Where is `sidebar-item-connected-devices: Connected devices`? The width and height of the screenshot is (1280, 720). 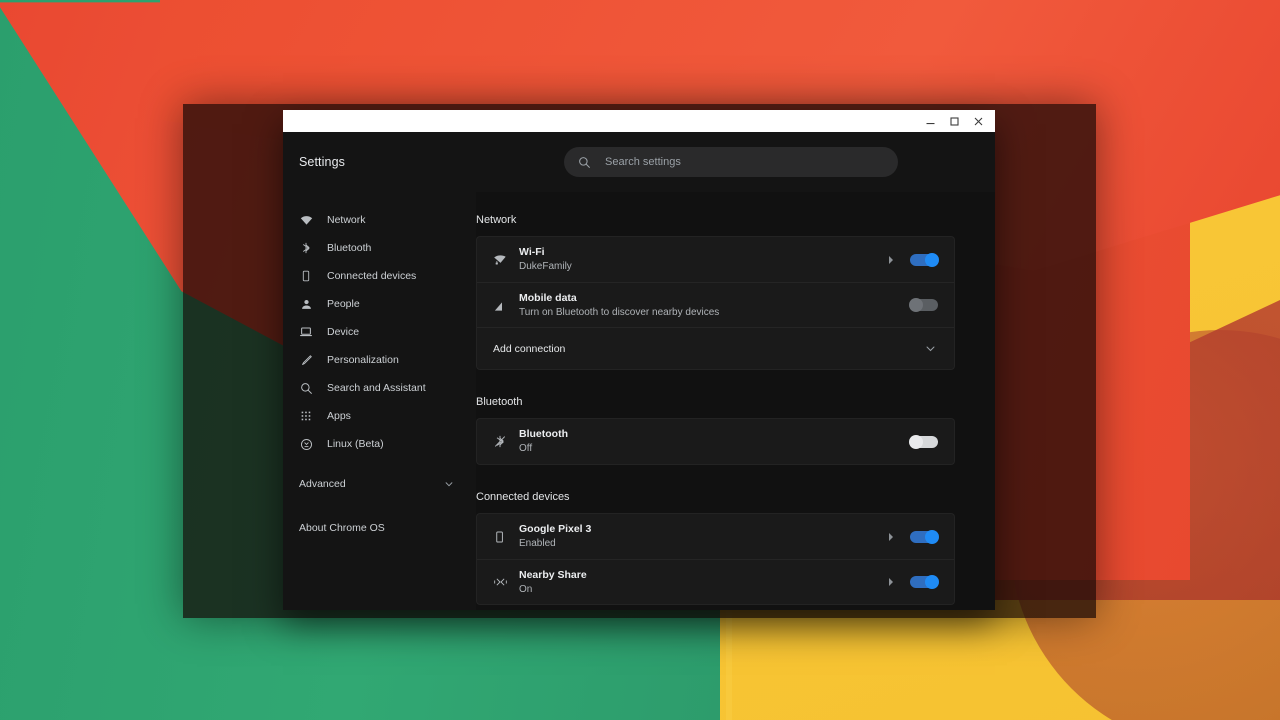
sidebar-item-connected-devices: Connected devices is located at coordinates (379, 276).